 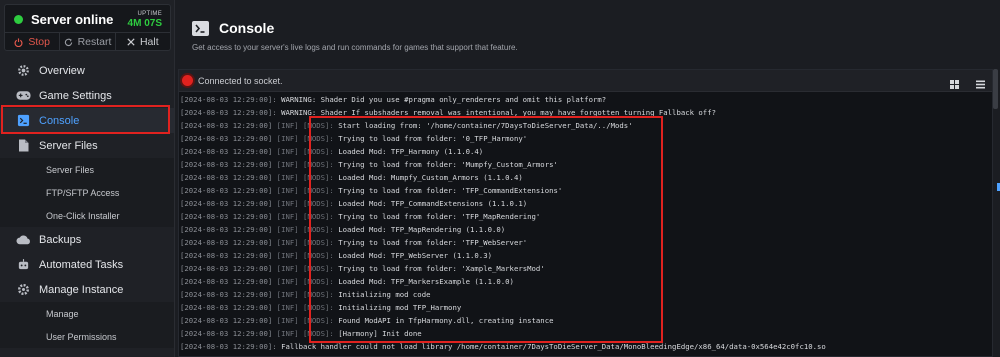 I want to click on grid-view-icon, so click(x=954, y=82).